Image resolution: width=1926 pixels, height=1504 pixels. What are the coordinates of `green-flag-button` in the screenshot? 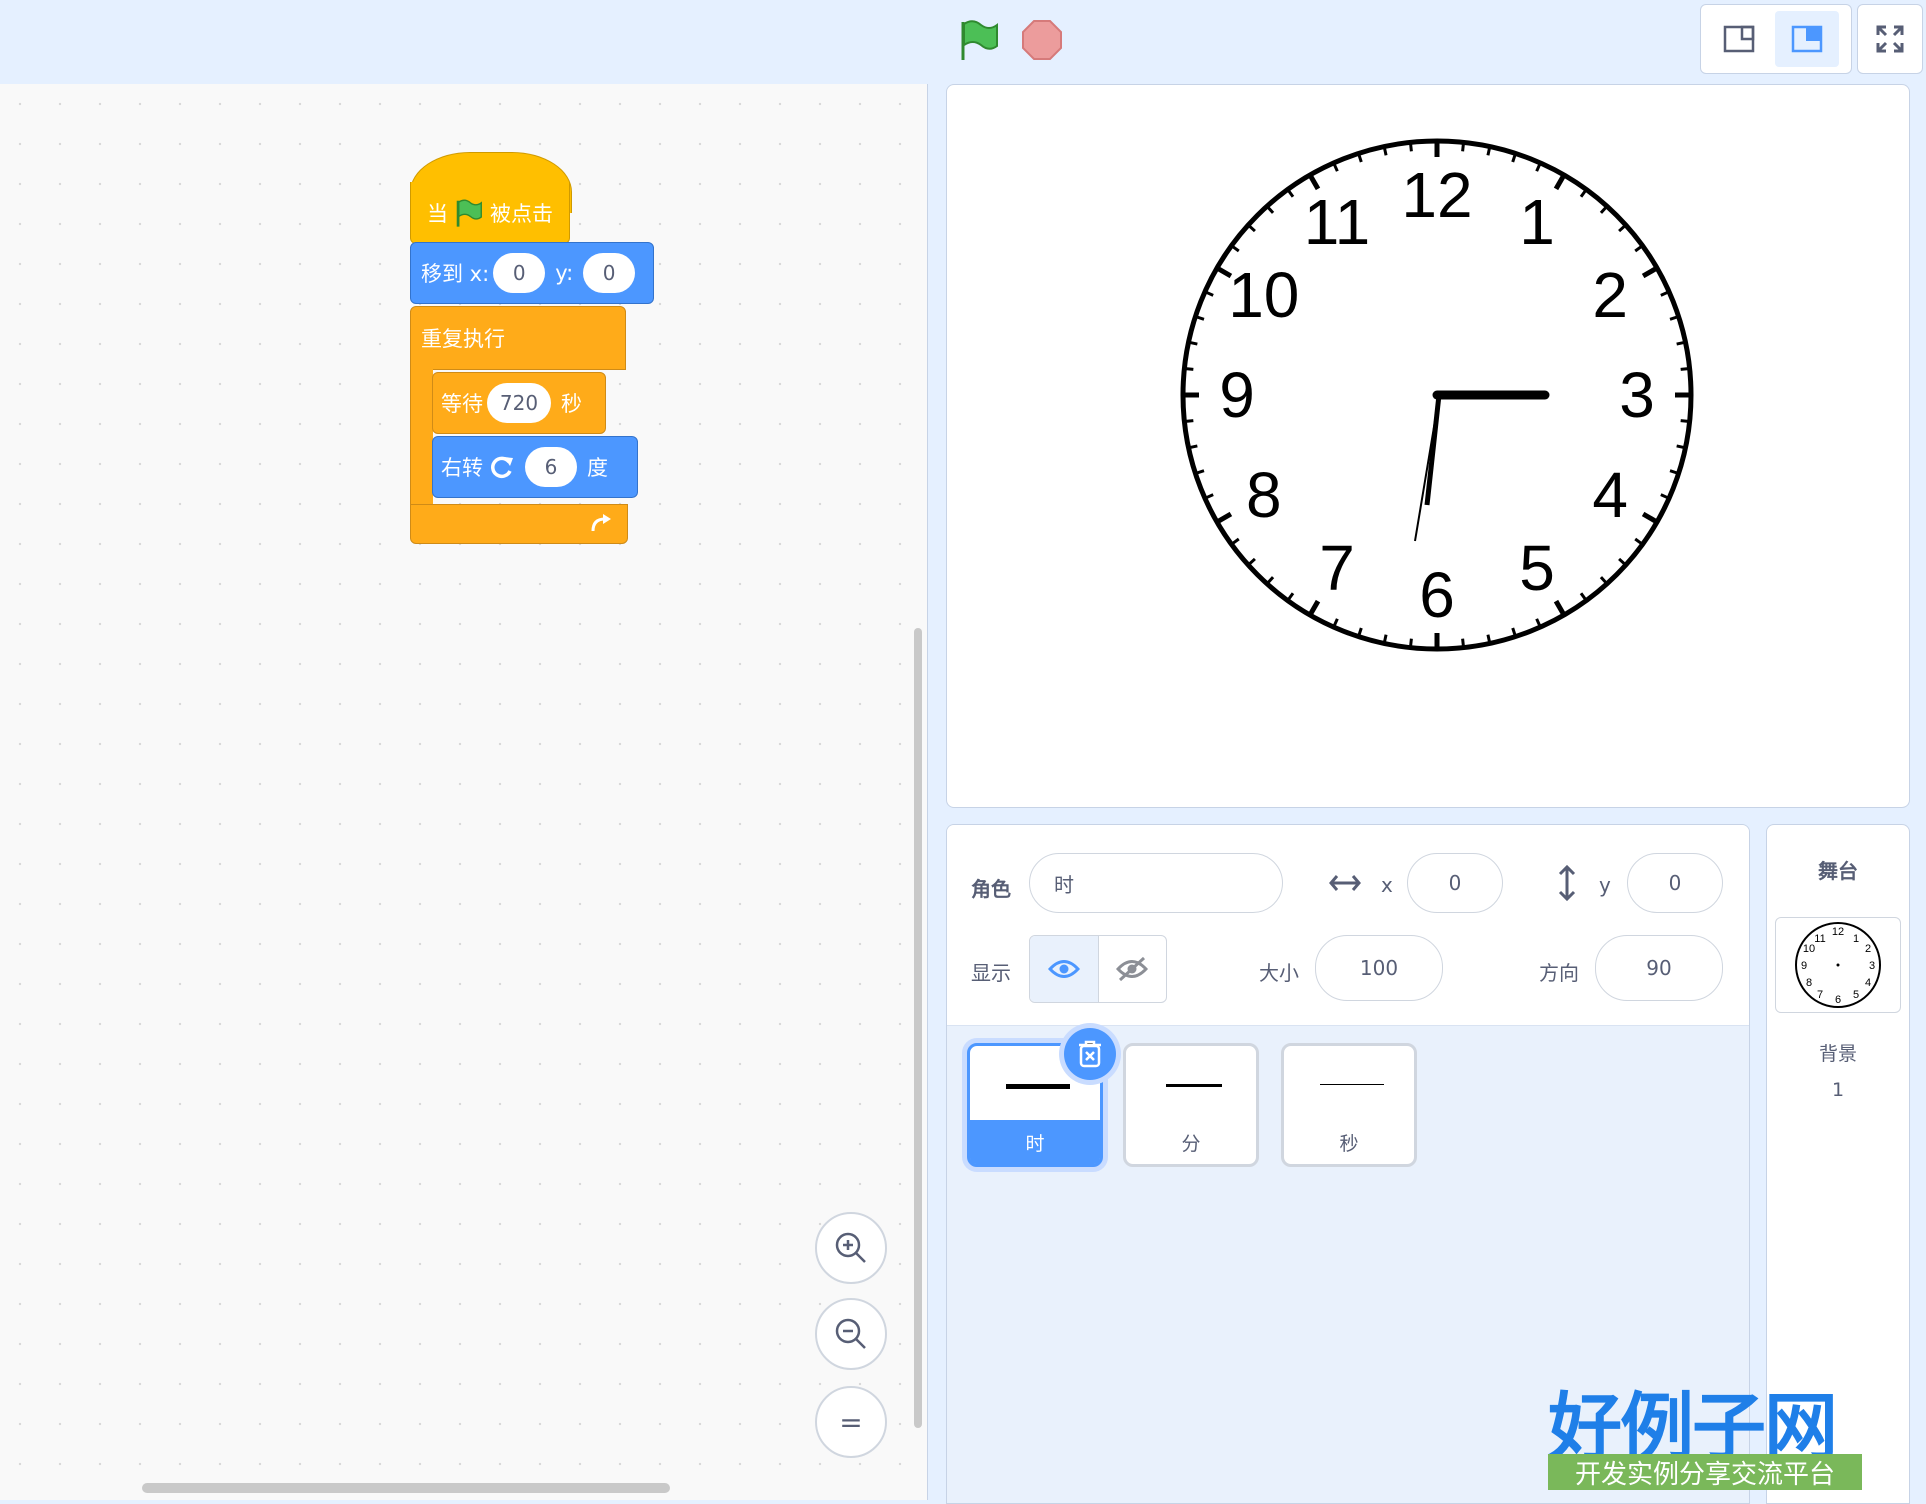 It's located at (979, 40).